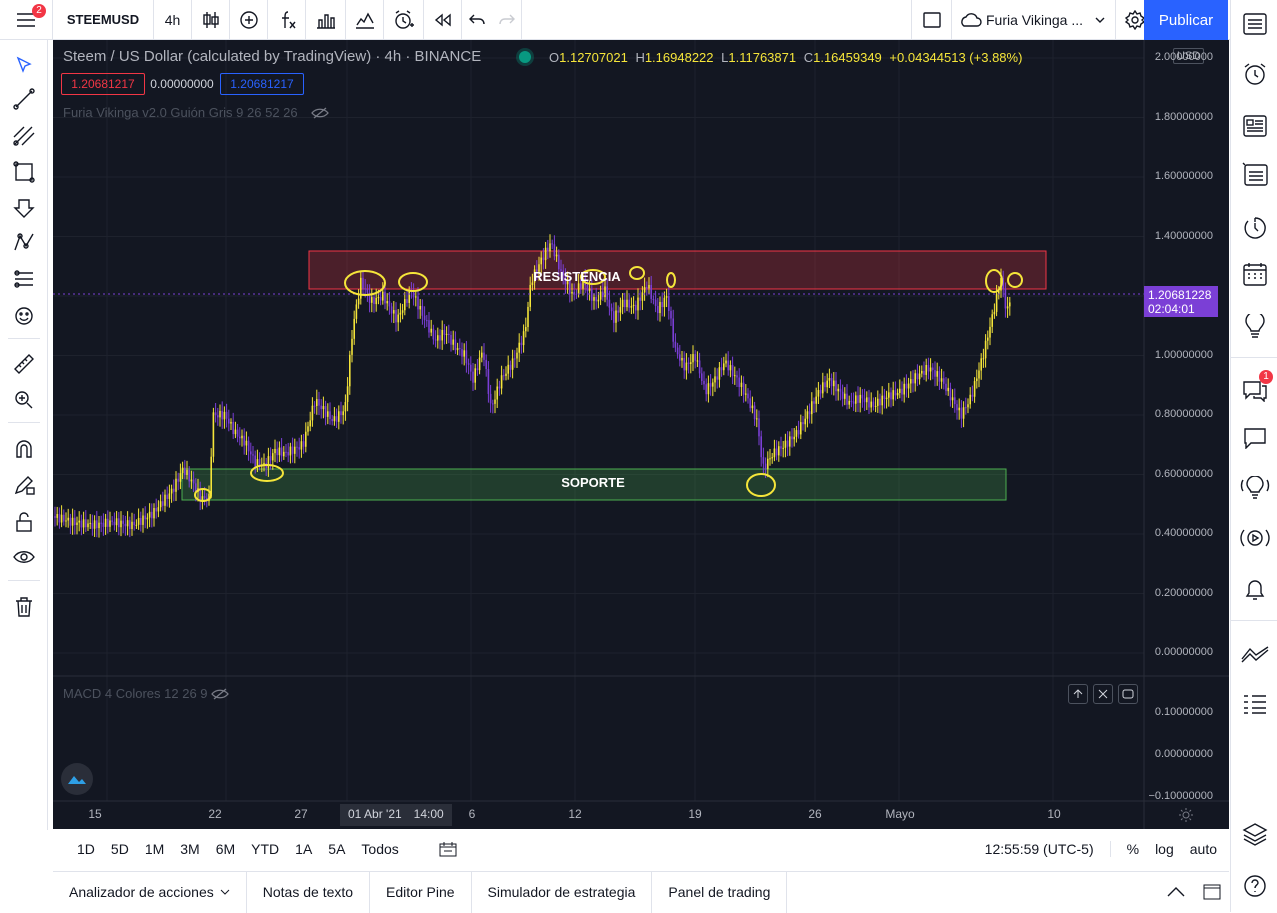 The image size is (1277, 913). I want to click on resistance-label: RESISTENCIA, so click(577, 276).